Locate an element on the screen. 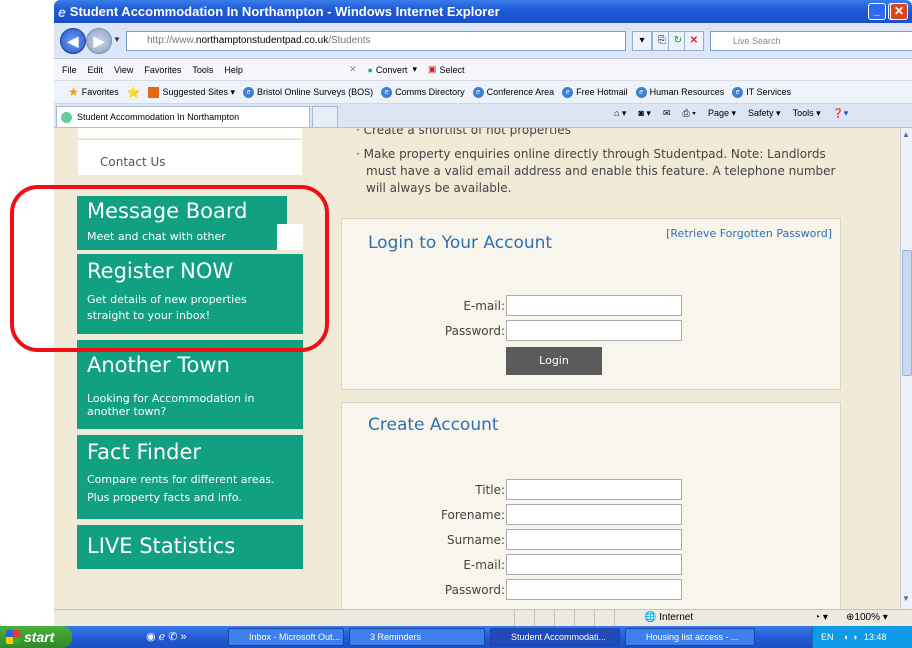 The height and width of the screenshot is (648, 912). tab-active: Student Accommodation In Northampton is located at coordinates (183, 116).